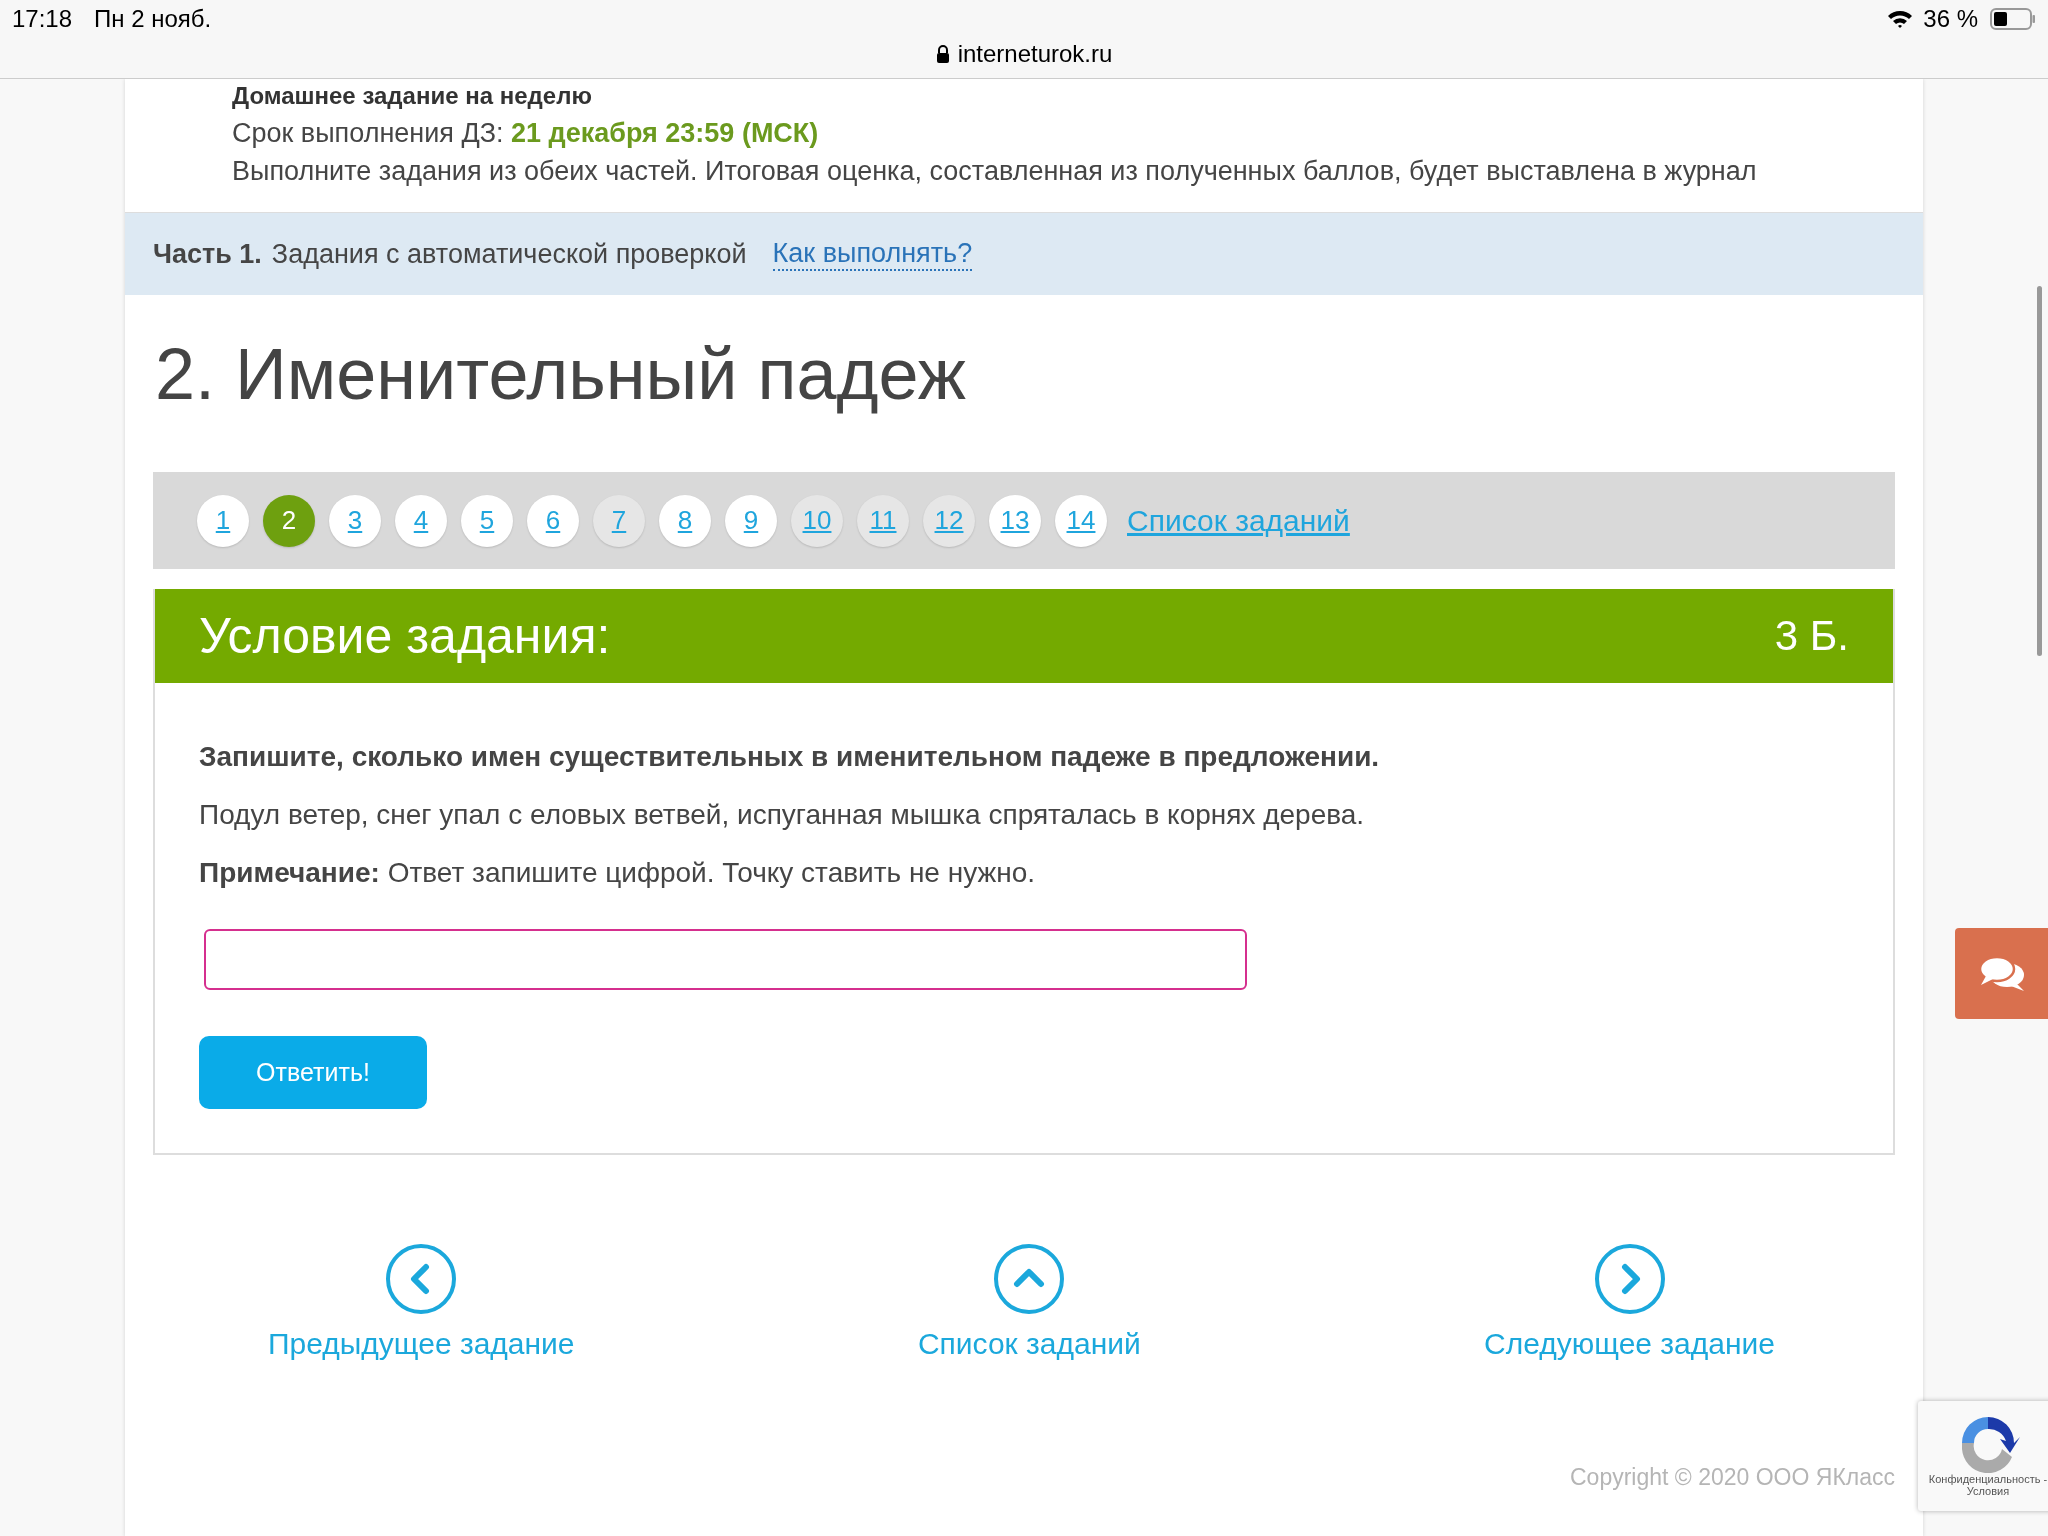 This screenshot has height=1536, width=2048. I want to click on task-title: 2. Именительный падеж, so click(561, 374).